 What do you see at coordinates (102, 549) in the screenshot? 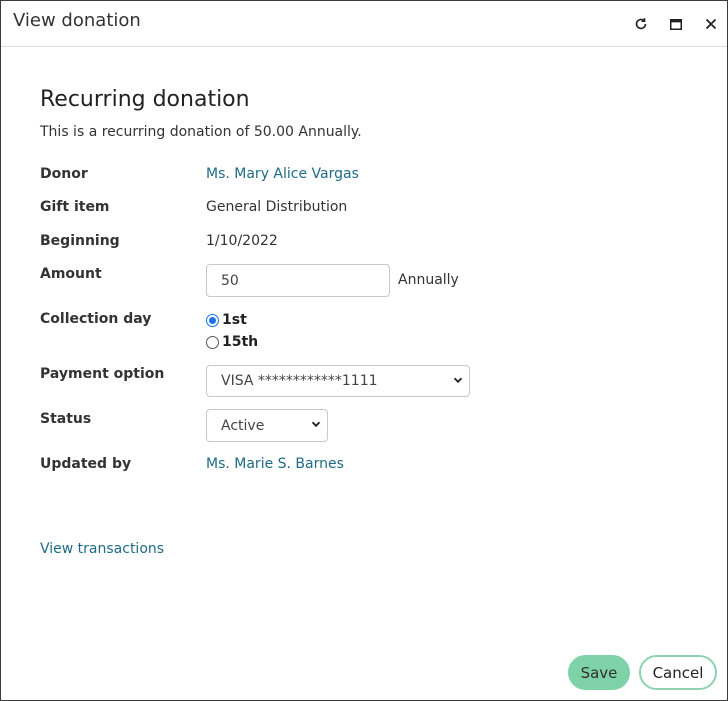
I see `view-transactions-link: View transactions` at bounding box center [102, 549].